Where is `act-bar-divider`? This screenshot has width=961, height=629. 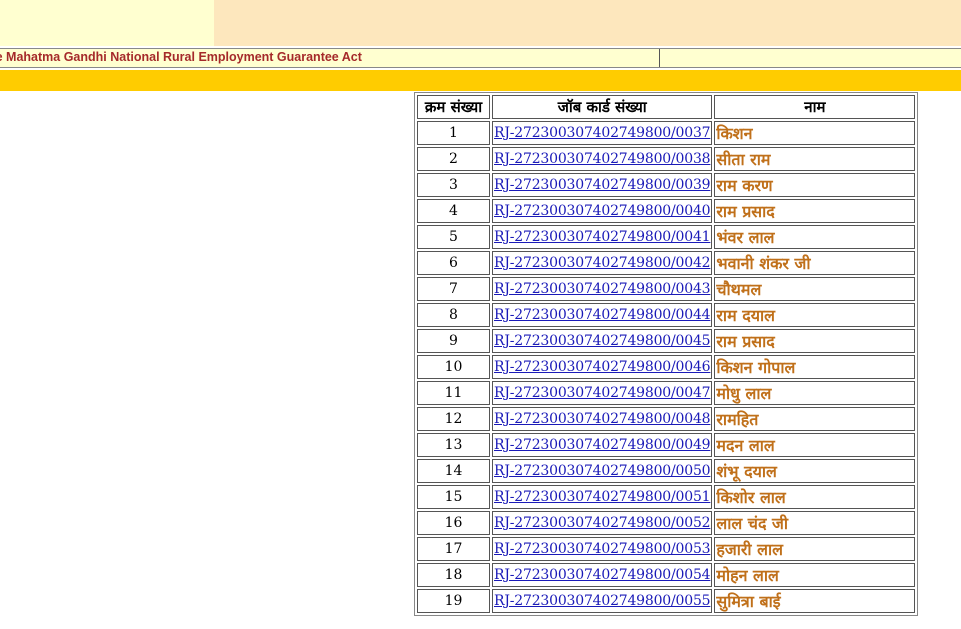 act-bar-divider is located at coordinates (659, 58).